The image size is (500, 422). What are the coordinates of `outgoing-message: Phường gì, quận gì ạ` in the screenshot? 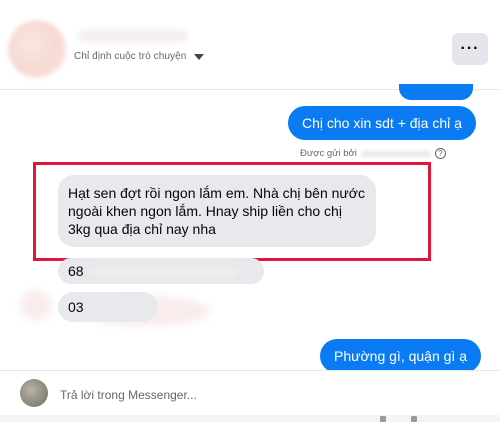 It's located at (400, 356).